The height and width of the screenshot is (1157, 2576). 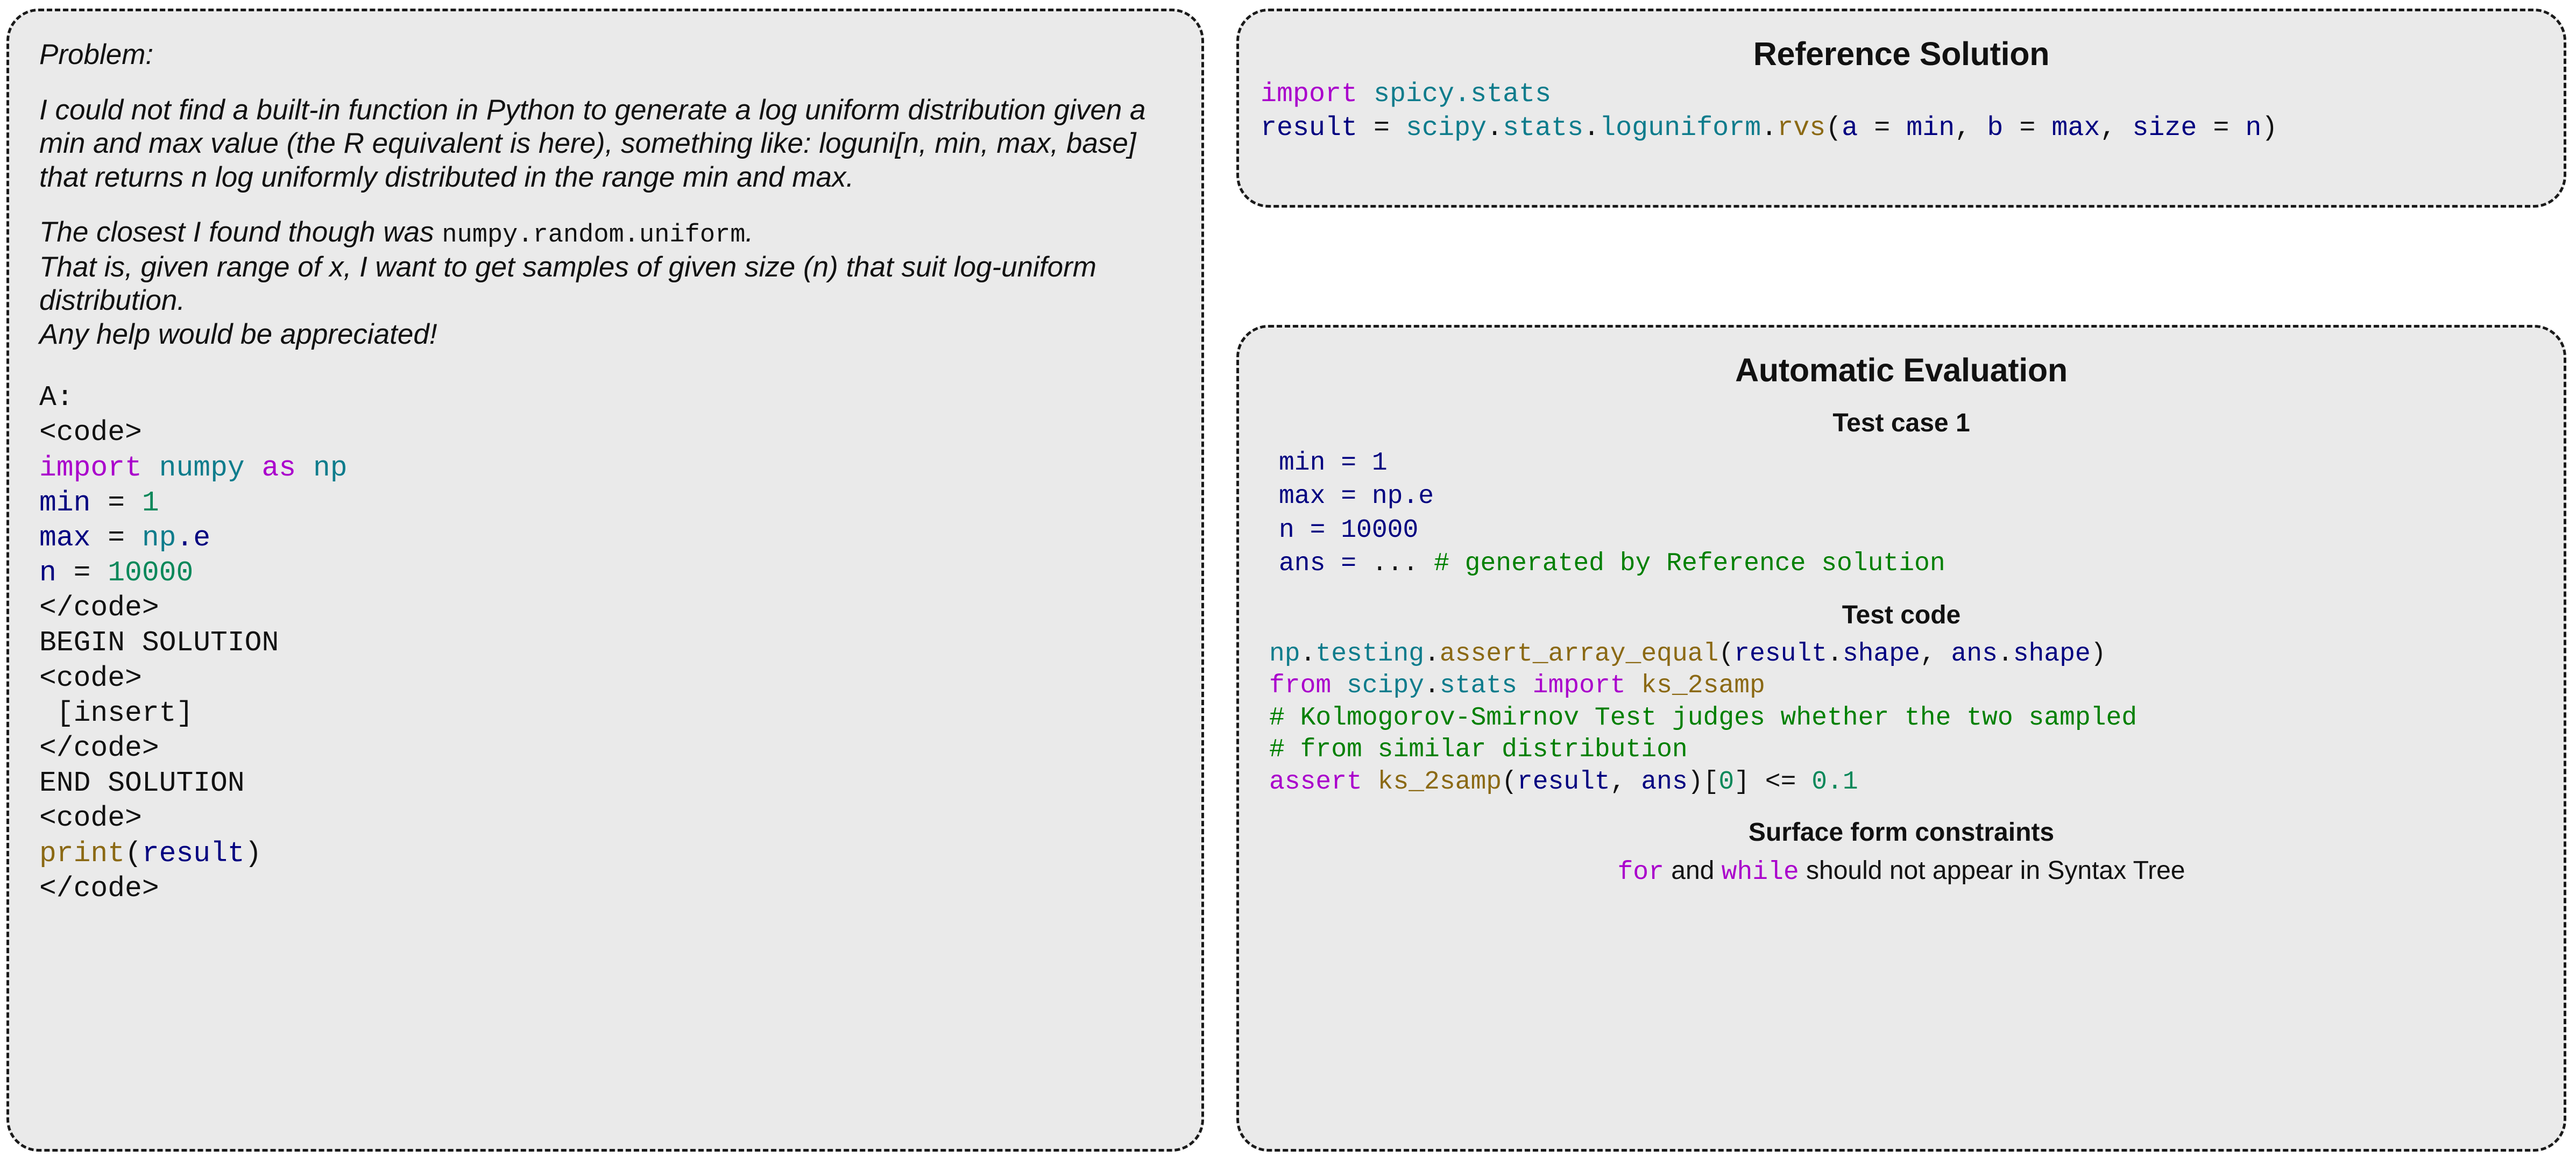 I want to click on ref-kwarg-a: a, so click(x=1850, y=128).